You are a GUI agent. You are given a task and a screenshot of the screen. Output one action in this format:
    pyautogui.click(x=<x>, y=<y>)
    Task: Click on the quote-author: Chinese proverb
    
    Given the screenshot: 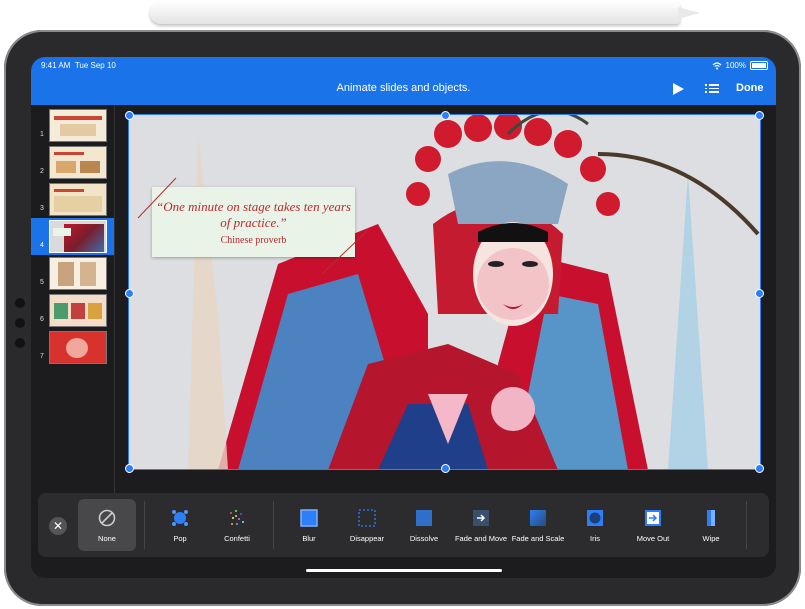 What is the action you would take?
    pyautogui.click(x=253, y=240)
    